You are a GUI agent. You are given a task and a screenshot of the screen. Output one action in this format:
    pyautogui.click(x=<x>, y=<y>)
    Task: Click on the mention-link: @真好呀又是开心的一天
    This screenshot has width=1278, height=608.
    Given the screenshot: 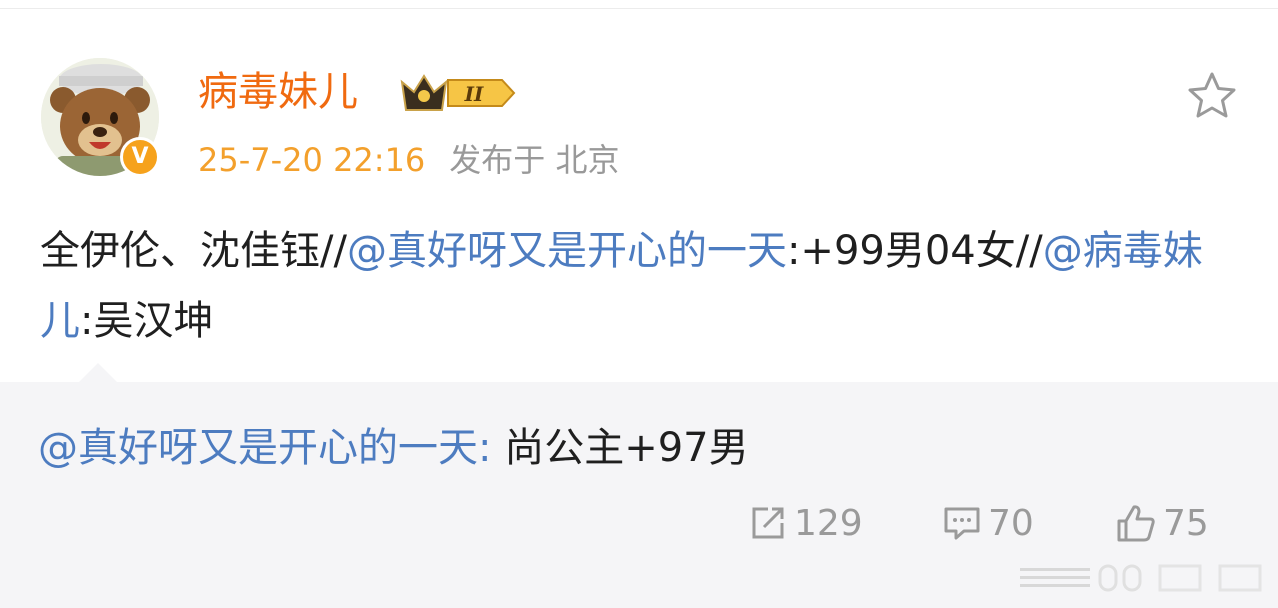 What is the action you would take?
    pyautogui.click(x=567, y=251)
    